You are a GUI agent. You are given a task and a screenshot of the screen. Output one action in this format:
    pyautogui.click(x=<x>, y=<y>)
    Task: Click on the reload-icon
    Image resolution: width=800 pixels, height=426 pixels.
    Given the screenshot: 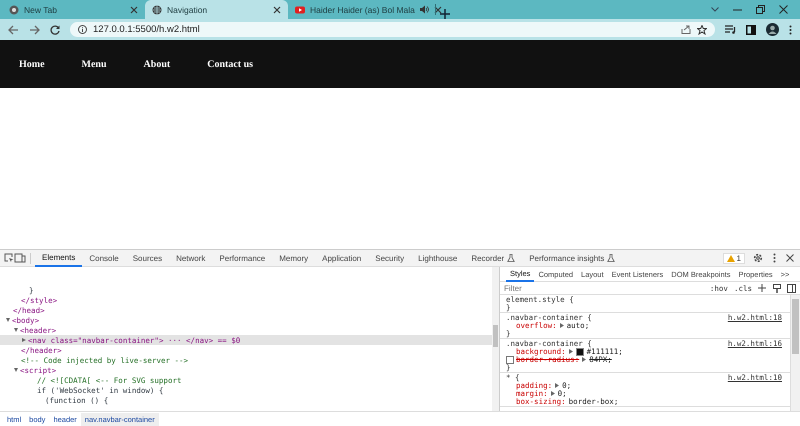 What is the action you would take?
    pyautogui.click(x=55, y=29)
    